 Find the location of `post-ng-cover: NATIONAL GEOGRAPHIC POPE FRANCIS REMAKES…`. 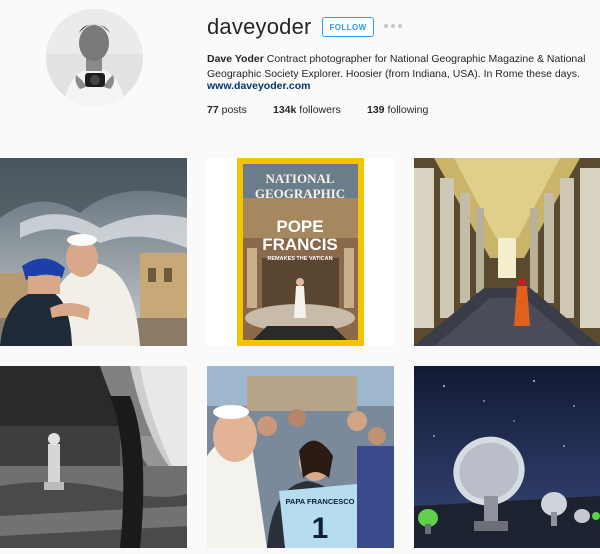

post-ng-cover: NATIONAL GEOGRAPHIC POPE FRANCIS REMAKES… is located at coordinates (300, 252).